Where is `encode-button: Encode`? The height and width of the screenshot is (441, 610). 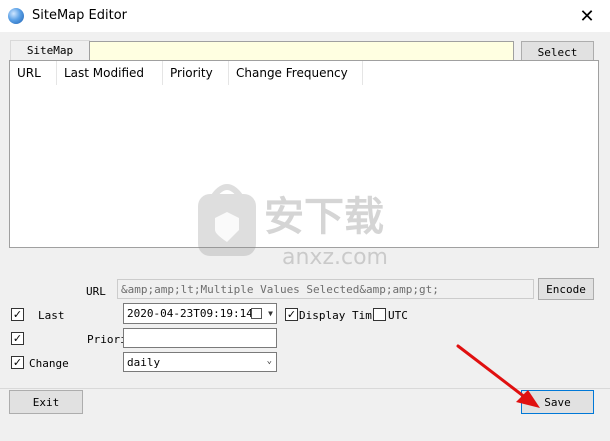
encode-button: Encode is located at coordinates (566, 289).